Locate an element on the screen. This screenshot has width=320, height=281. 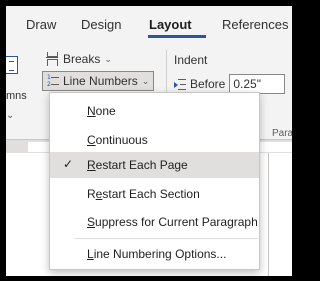
menu-item-restart-each-section: Restart Each Section is located at coordinates (154, 194).